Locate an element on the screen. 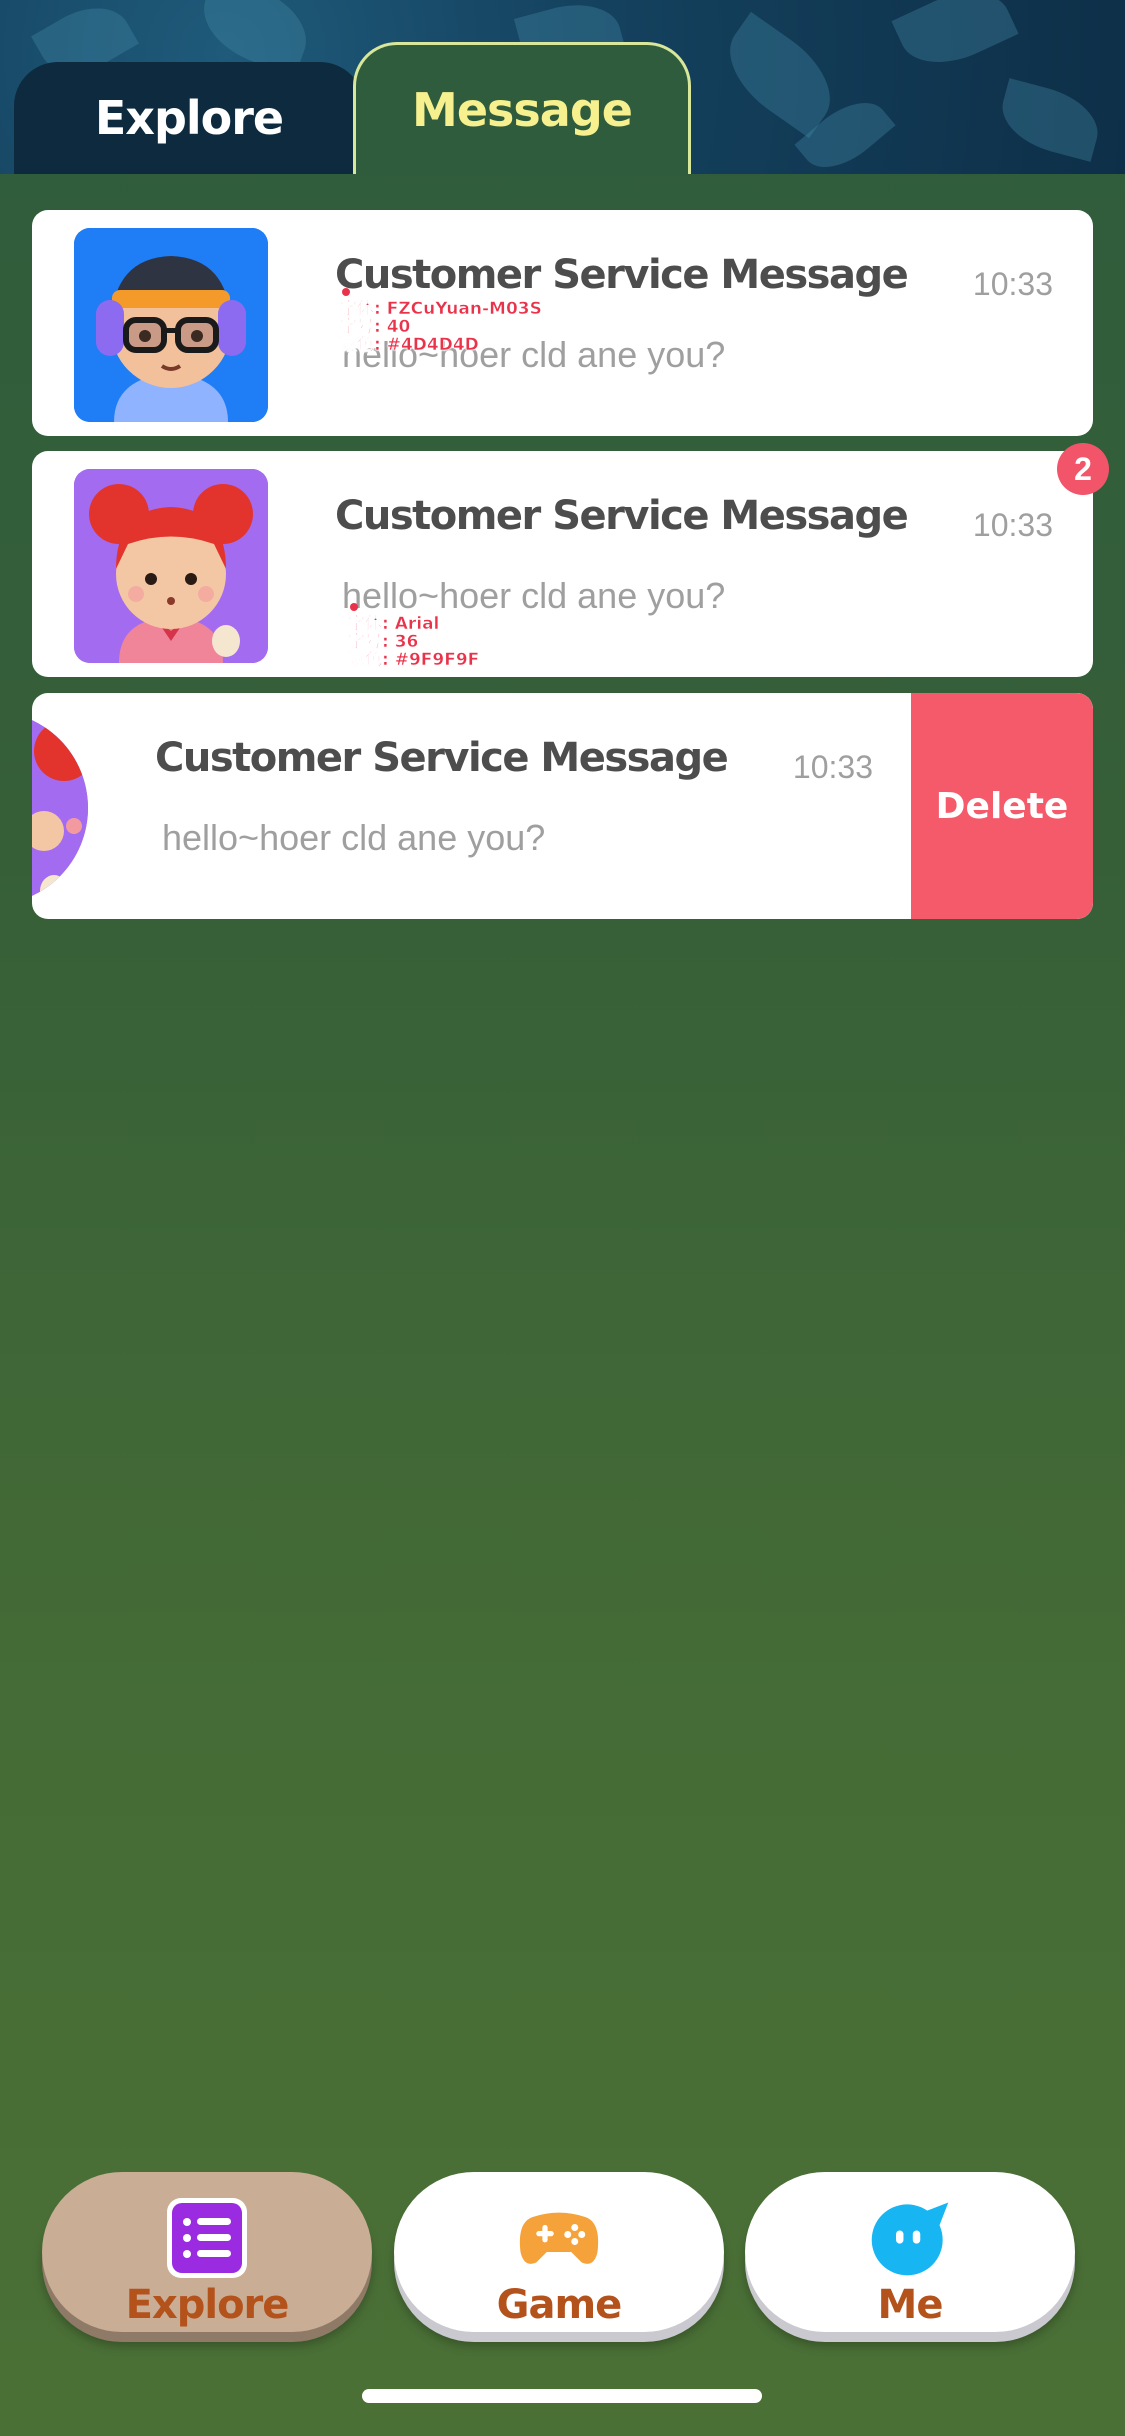 The image size is (1125, 2436). home-indicator is located at coordinates (562, 2396).